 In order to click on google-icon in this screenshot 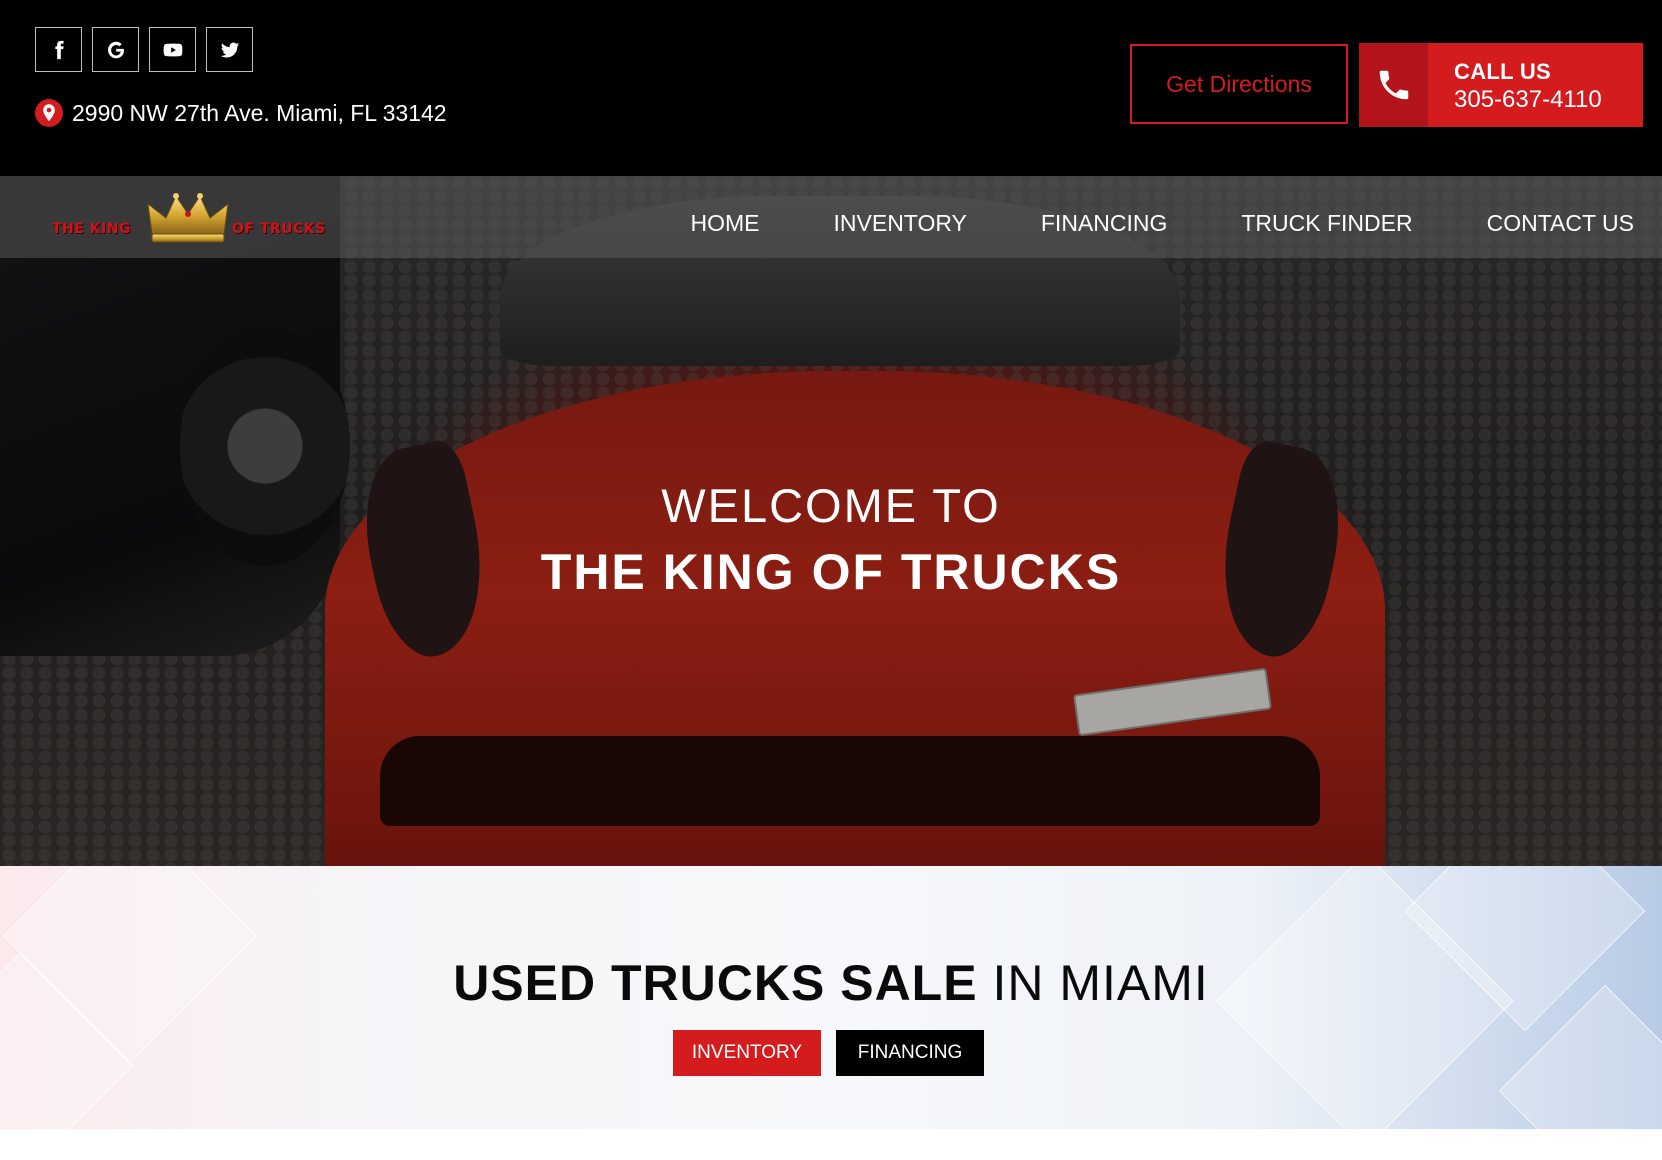, I will do `click(115, 49)`.